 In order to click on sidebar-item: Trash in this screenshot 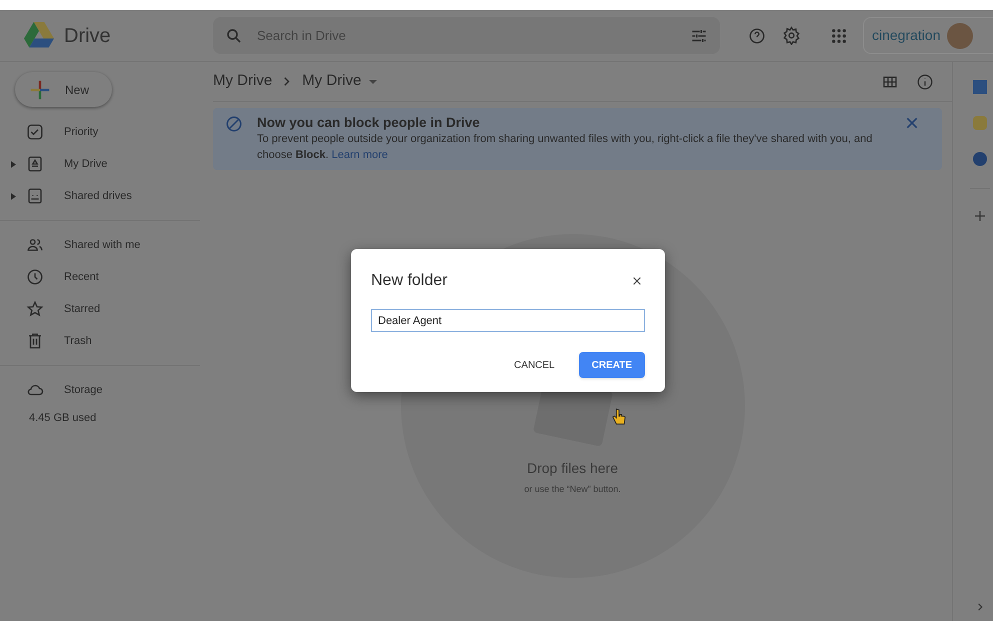, I will do `click(106, 341)`.